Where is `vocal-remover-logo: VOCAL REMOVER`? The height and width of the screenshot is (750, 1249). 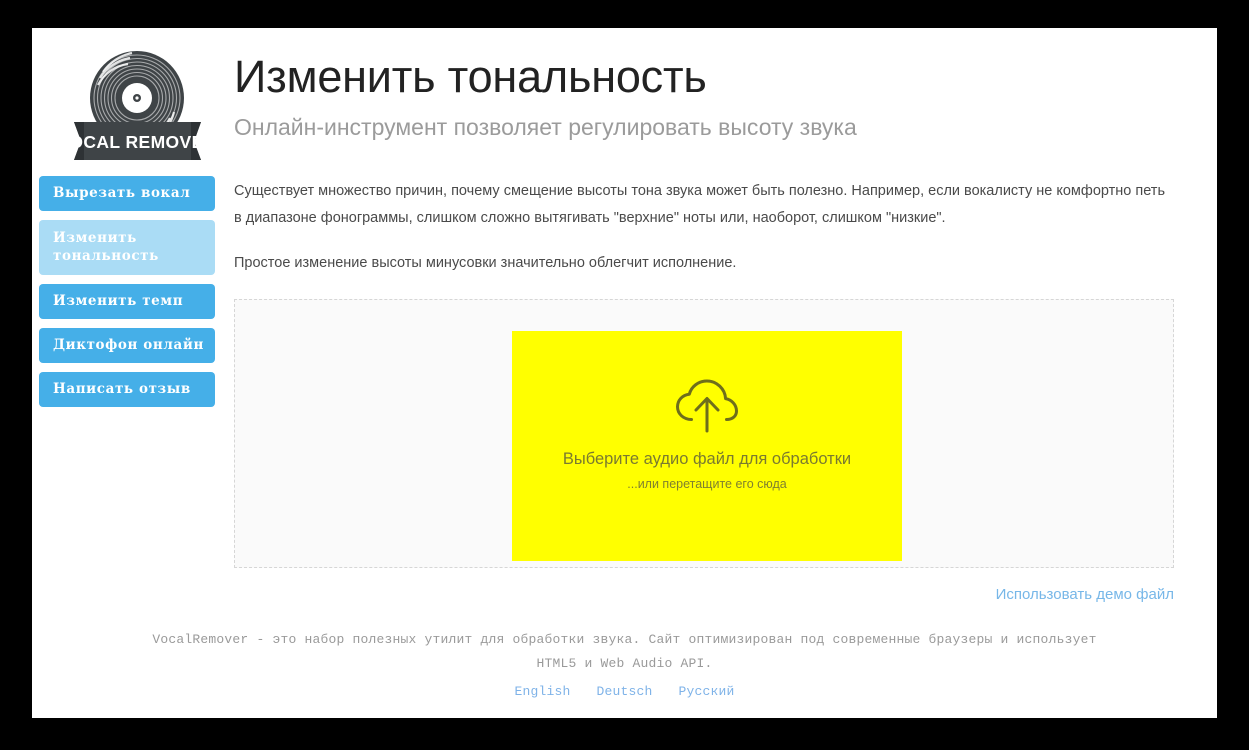
vocal-remover-logo: VOCAL REMOVER is located at coordinates (136, 103).